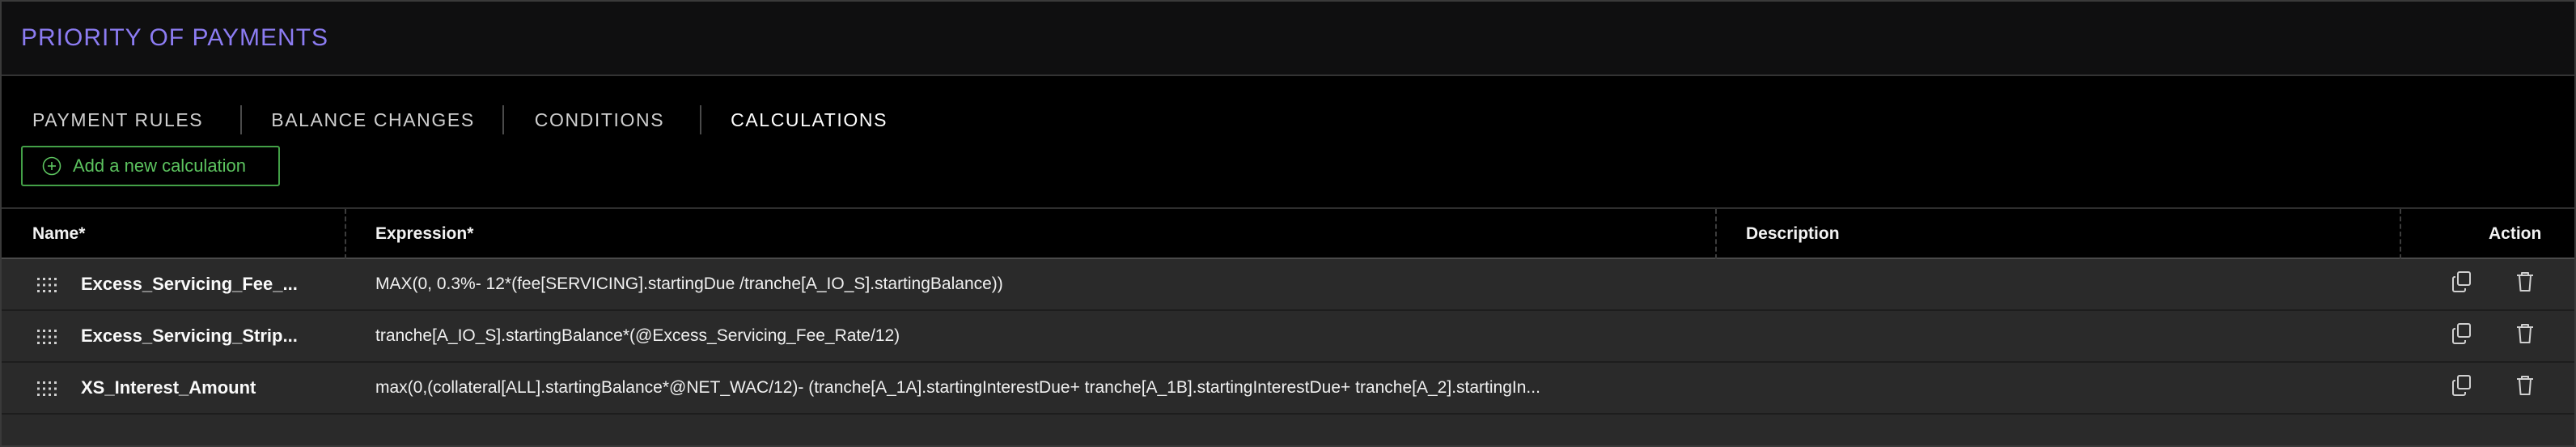  What do you see at coordinates (210, 388) in the screenshot?
I see `calculation-name: XS_Interest_Amount` at bounding box center [210, 388].